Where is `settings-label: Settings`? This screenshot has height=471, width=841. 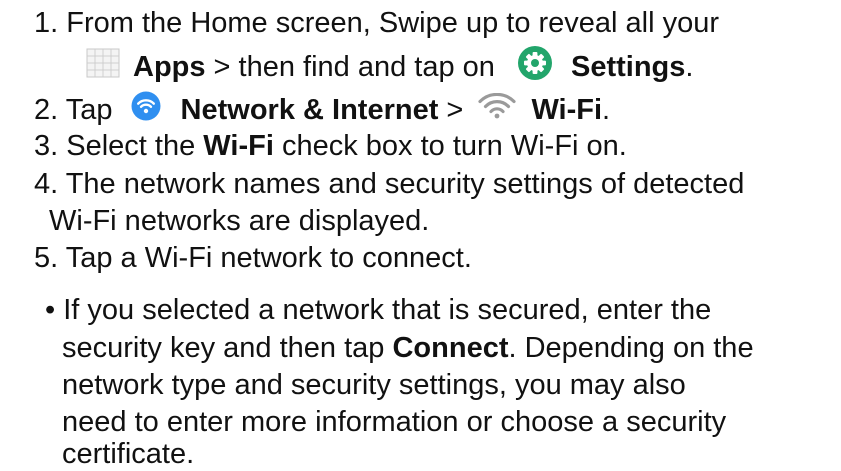 settings-label: Settings is located at coordinates (628, 67).